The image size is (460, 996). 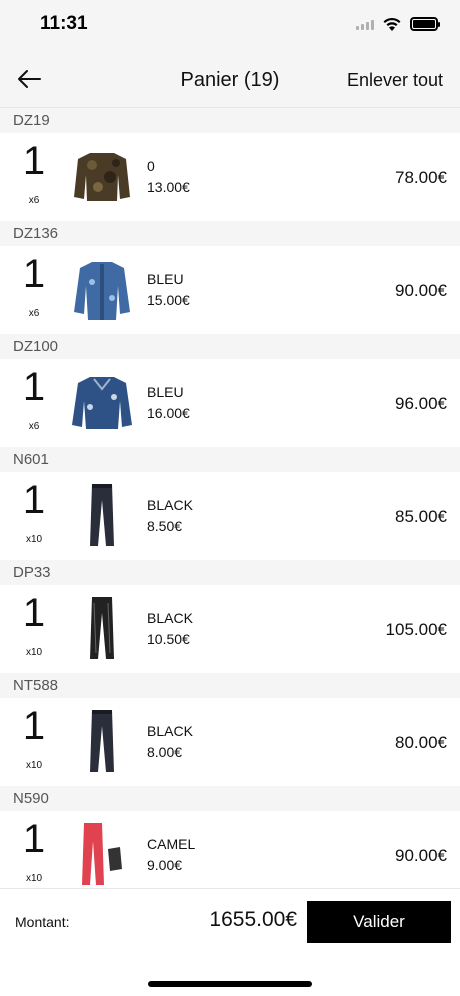 I want to click on cart-group: DZ136 1 x6 BLEU 15.00€ 90.00€, so click(x=230, y=277).